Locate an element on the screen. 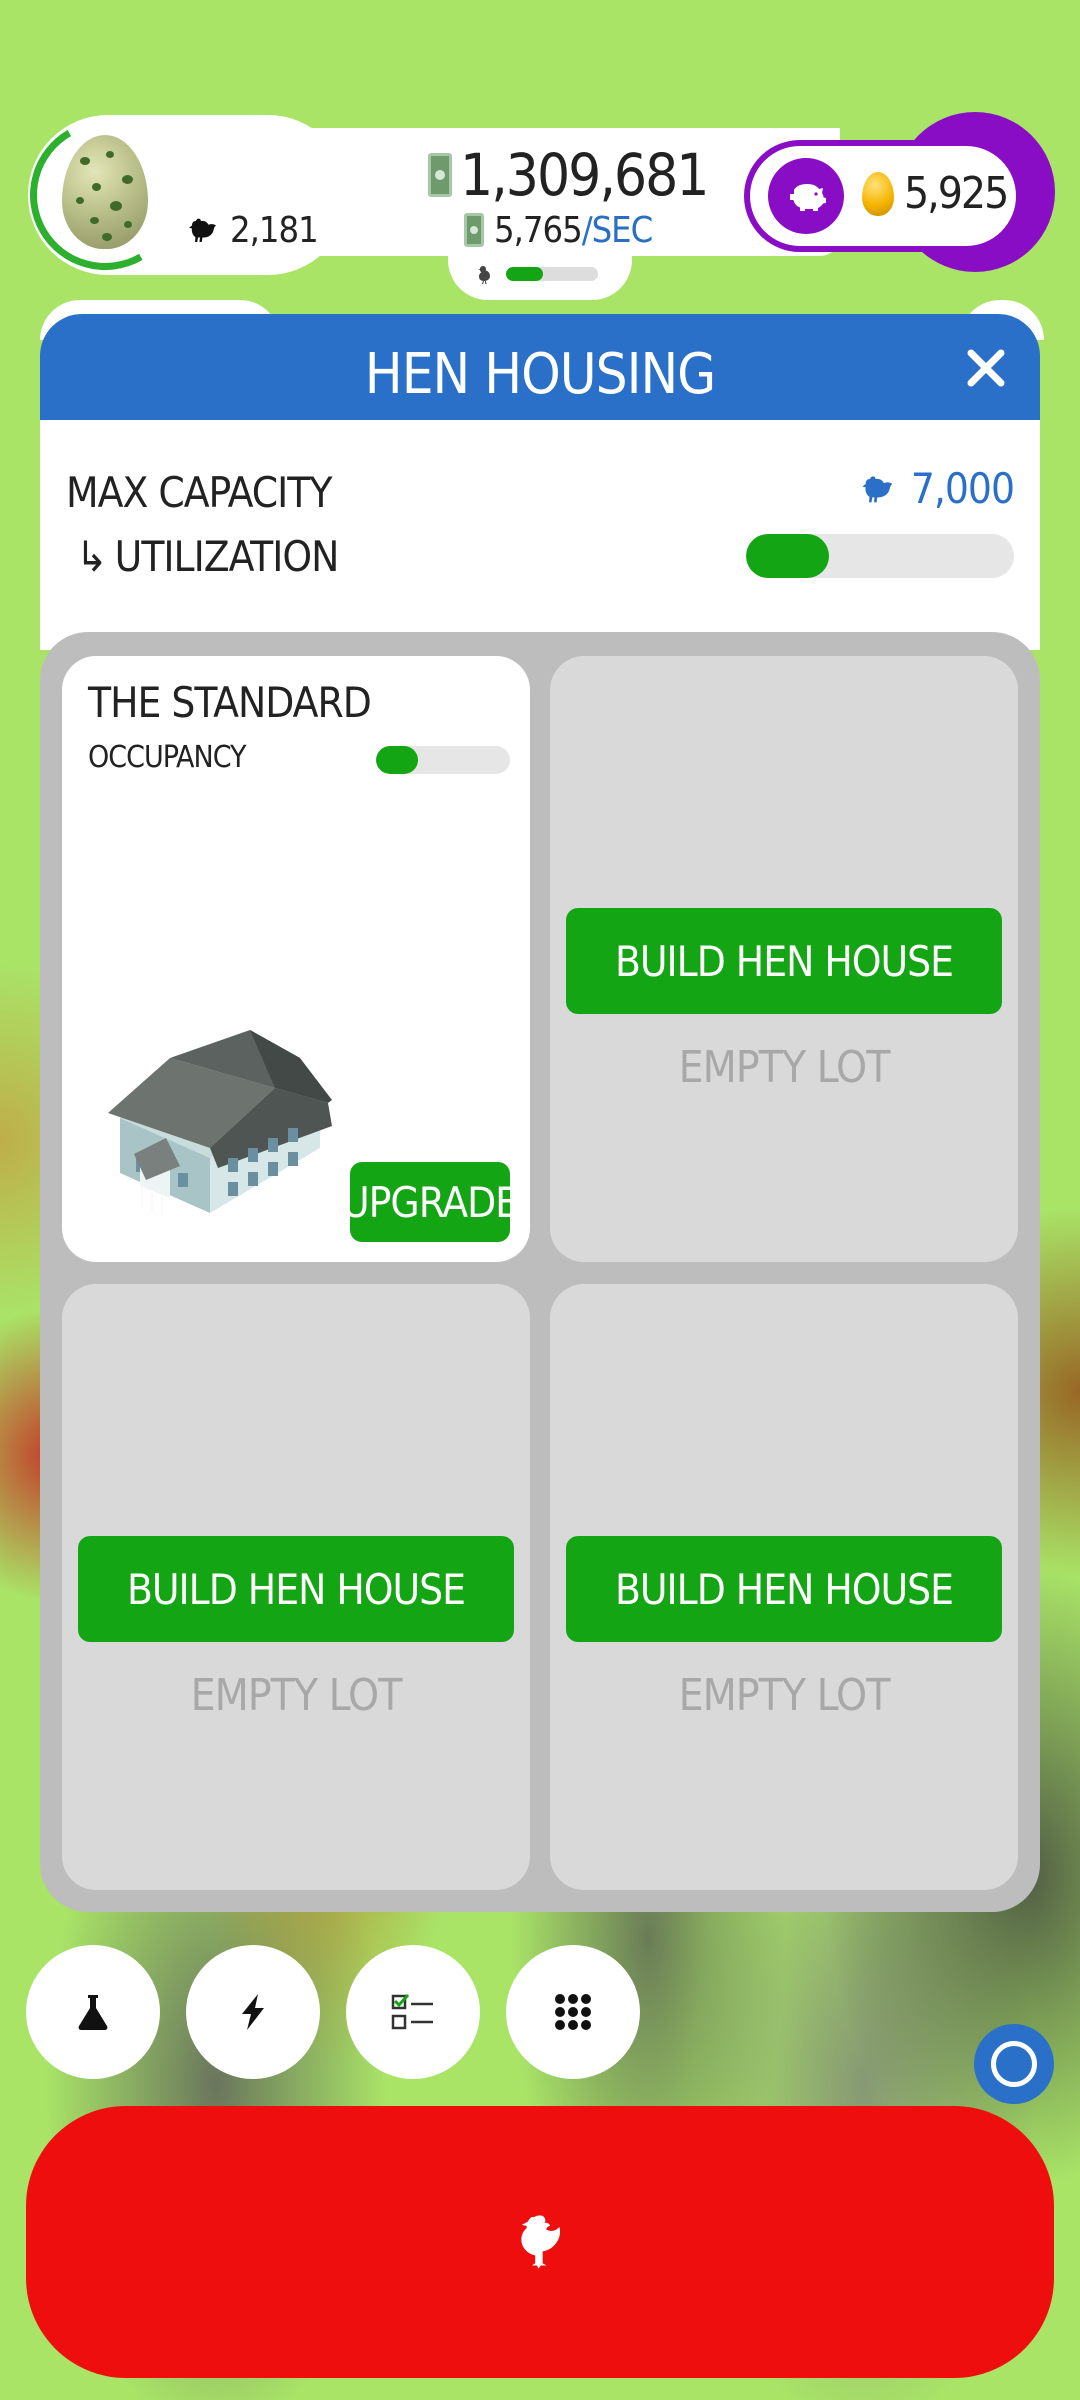 Image resolution: width=1080 pixels, height=2400 pixels. hen-house-lot-1: THE STANDARD OCCUPANCY UPGRADE is located at coordinates (296, 959).